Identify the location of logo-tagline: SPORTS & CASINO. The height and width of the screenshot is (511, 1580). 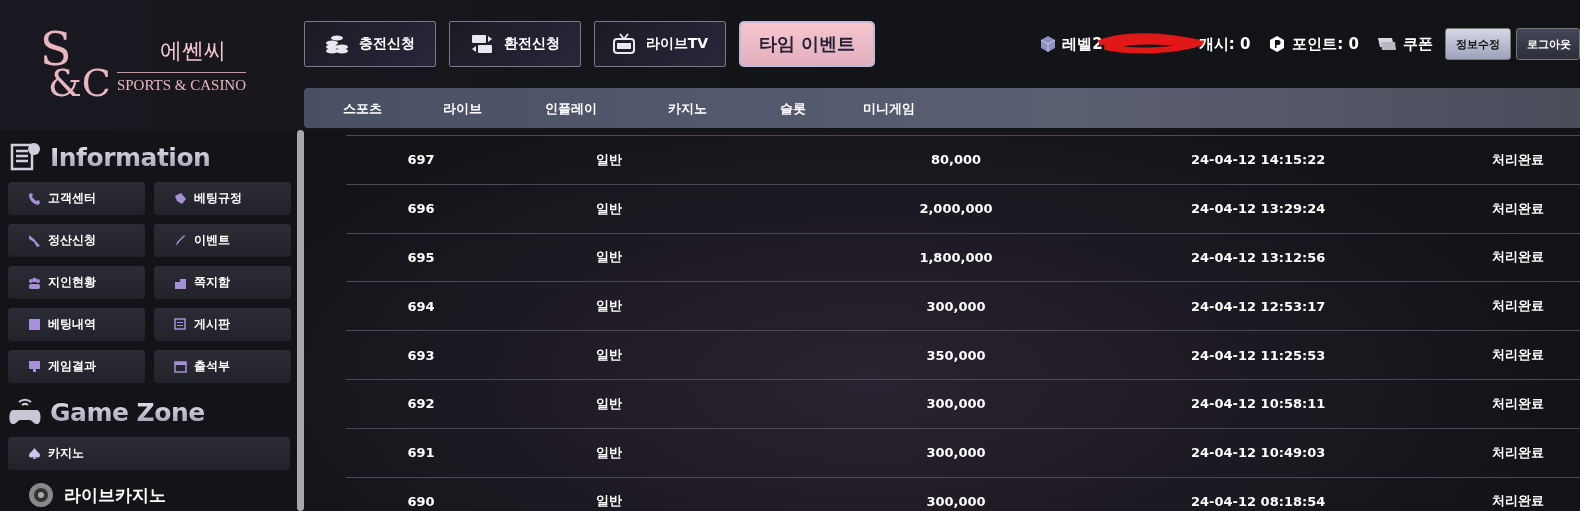
(181, 83).